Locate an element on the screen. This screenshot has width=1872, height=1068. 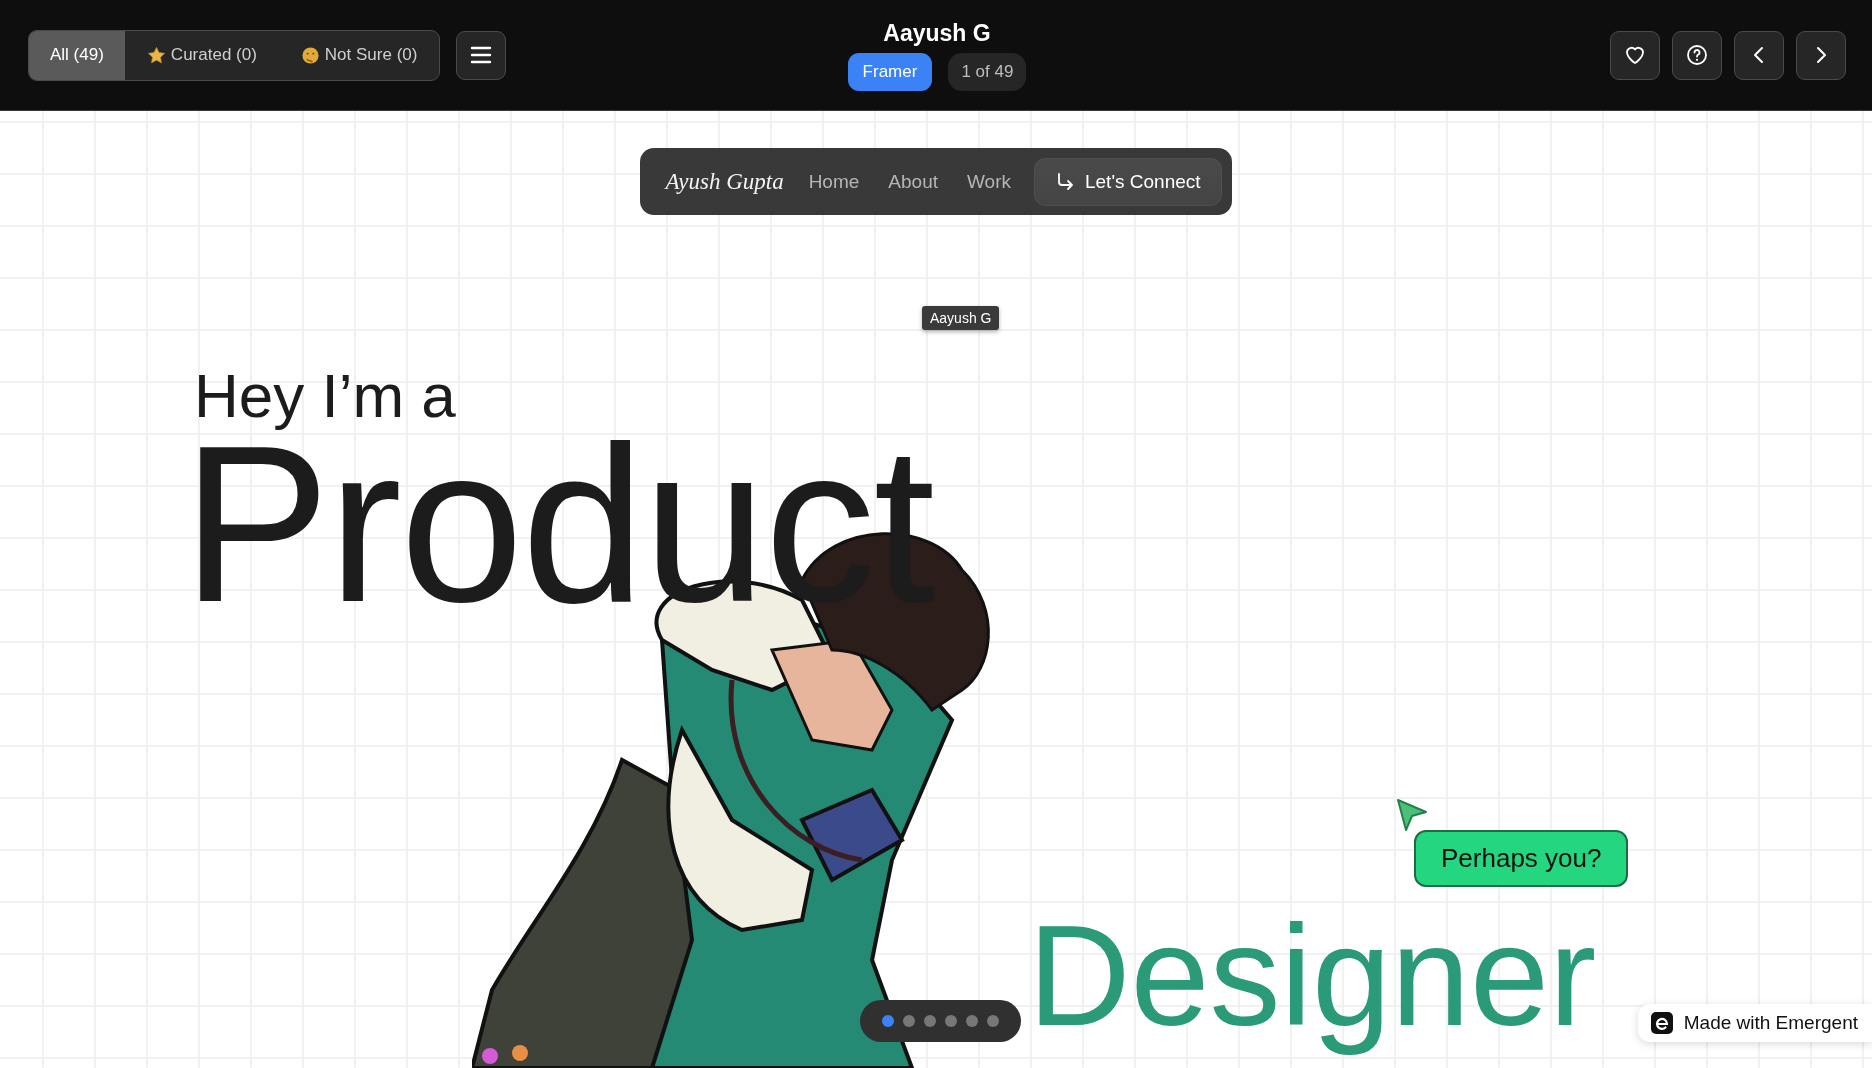
logo-icon is located at coordinates (1661, 1023).